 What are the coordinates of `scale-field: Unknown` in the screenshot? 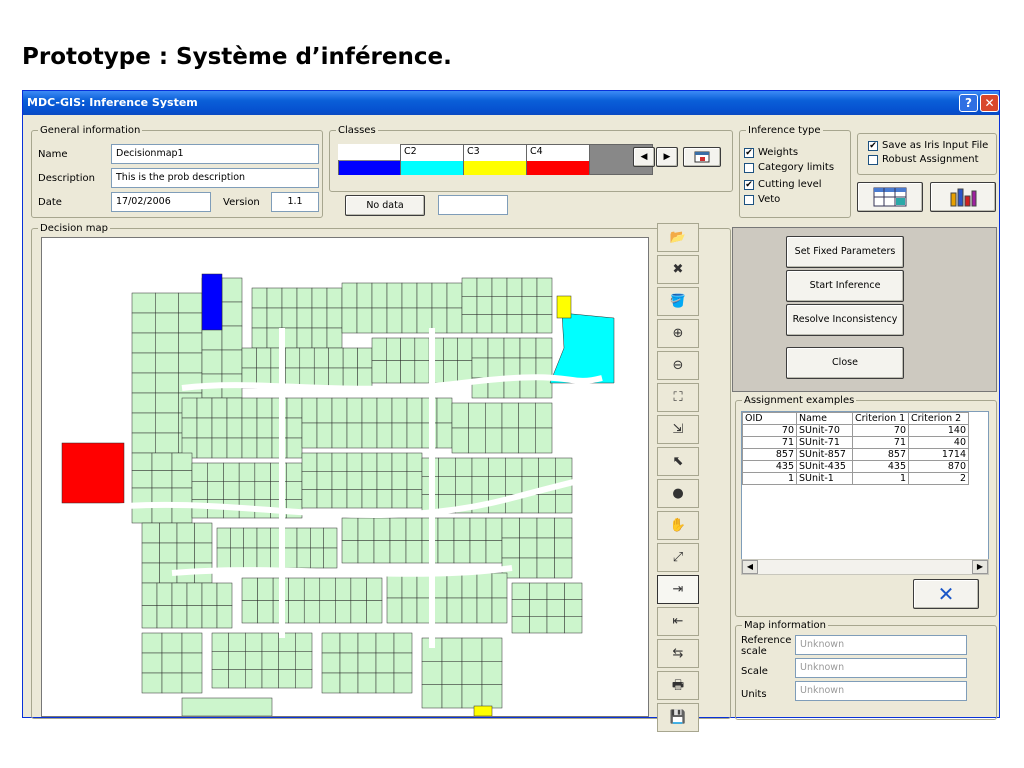 It's located at (881, 668).